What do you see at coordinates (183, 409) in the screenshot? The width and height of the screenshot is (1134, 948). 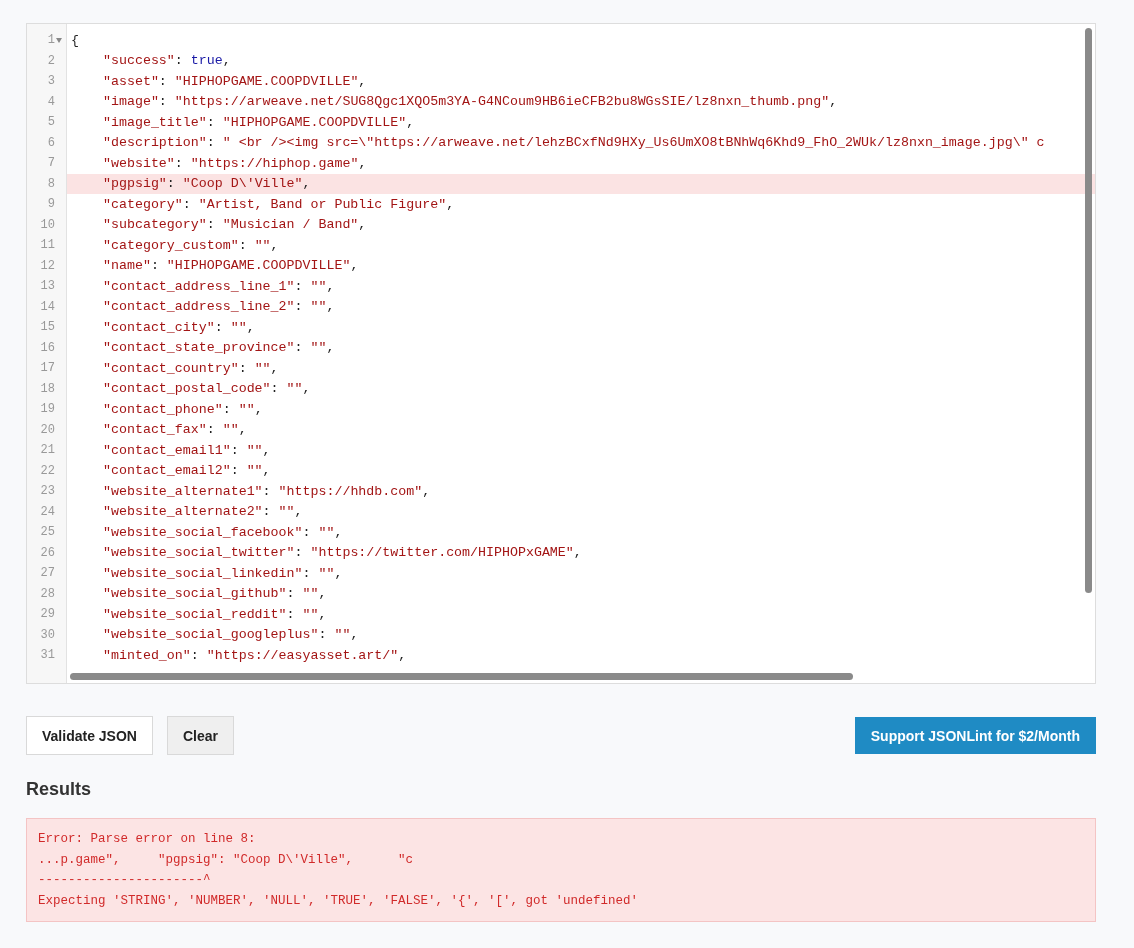 I see `code-line: "contact_phone": "",` at bounding box center [183, 409].